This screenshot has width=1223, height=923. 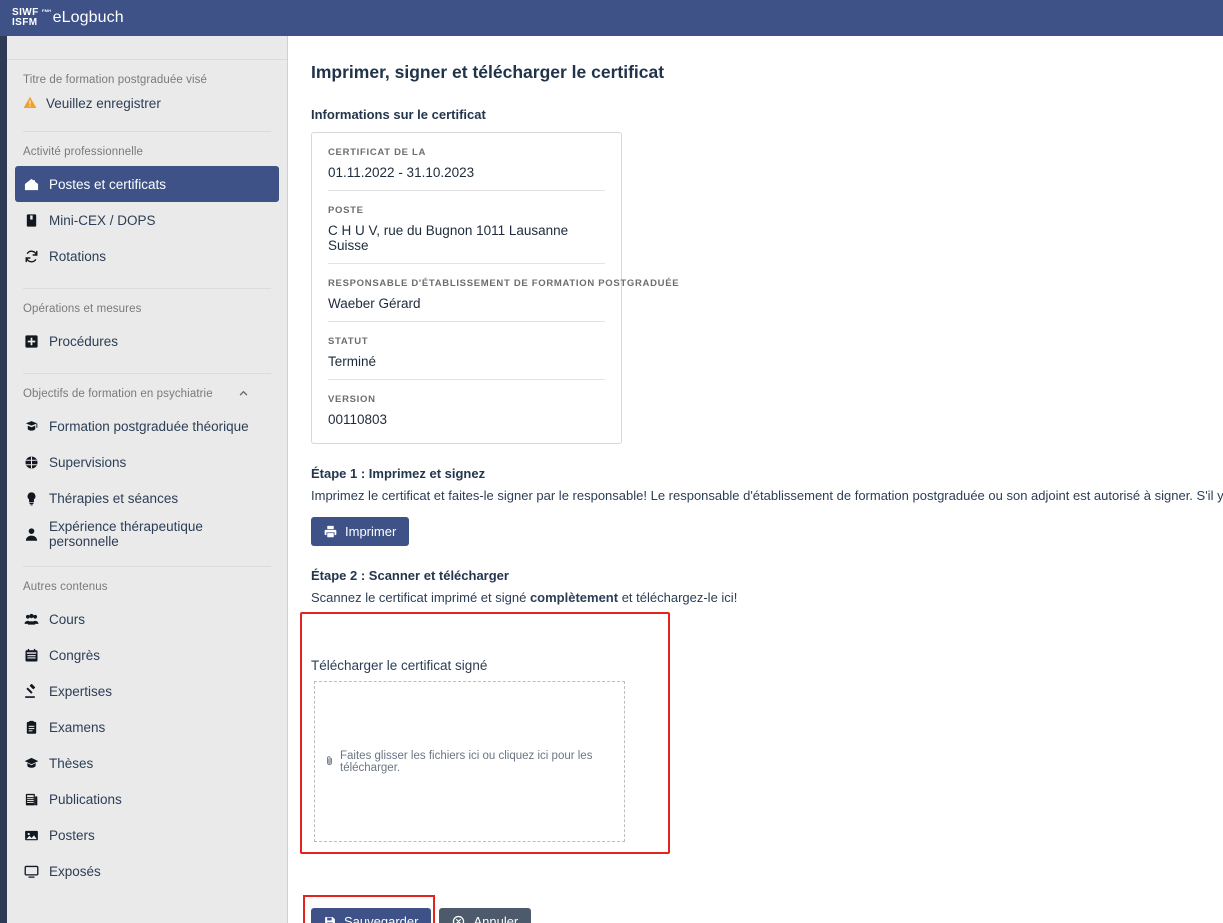 I want to click on sidebar-item-label: Expertises, so click(x=81, y=691).